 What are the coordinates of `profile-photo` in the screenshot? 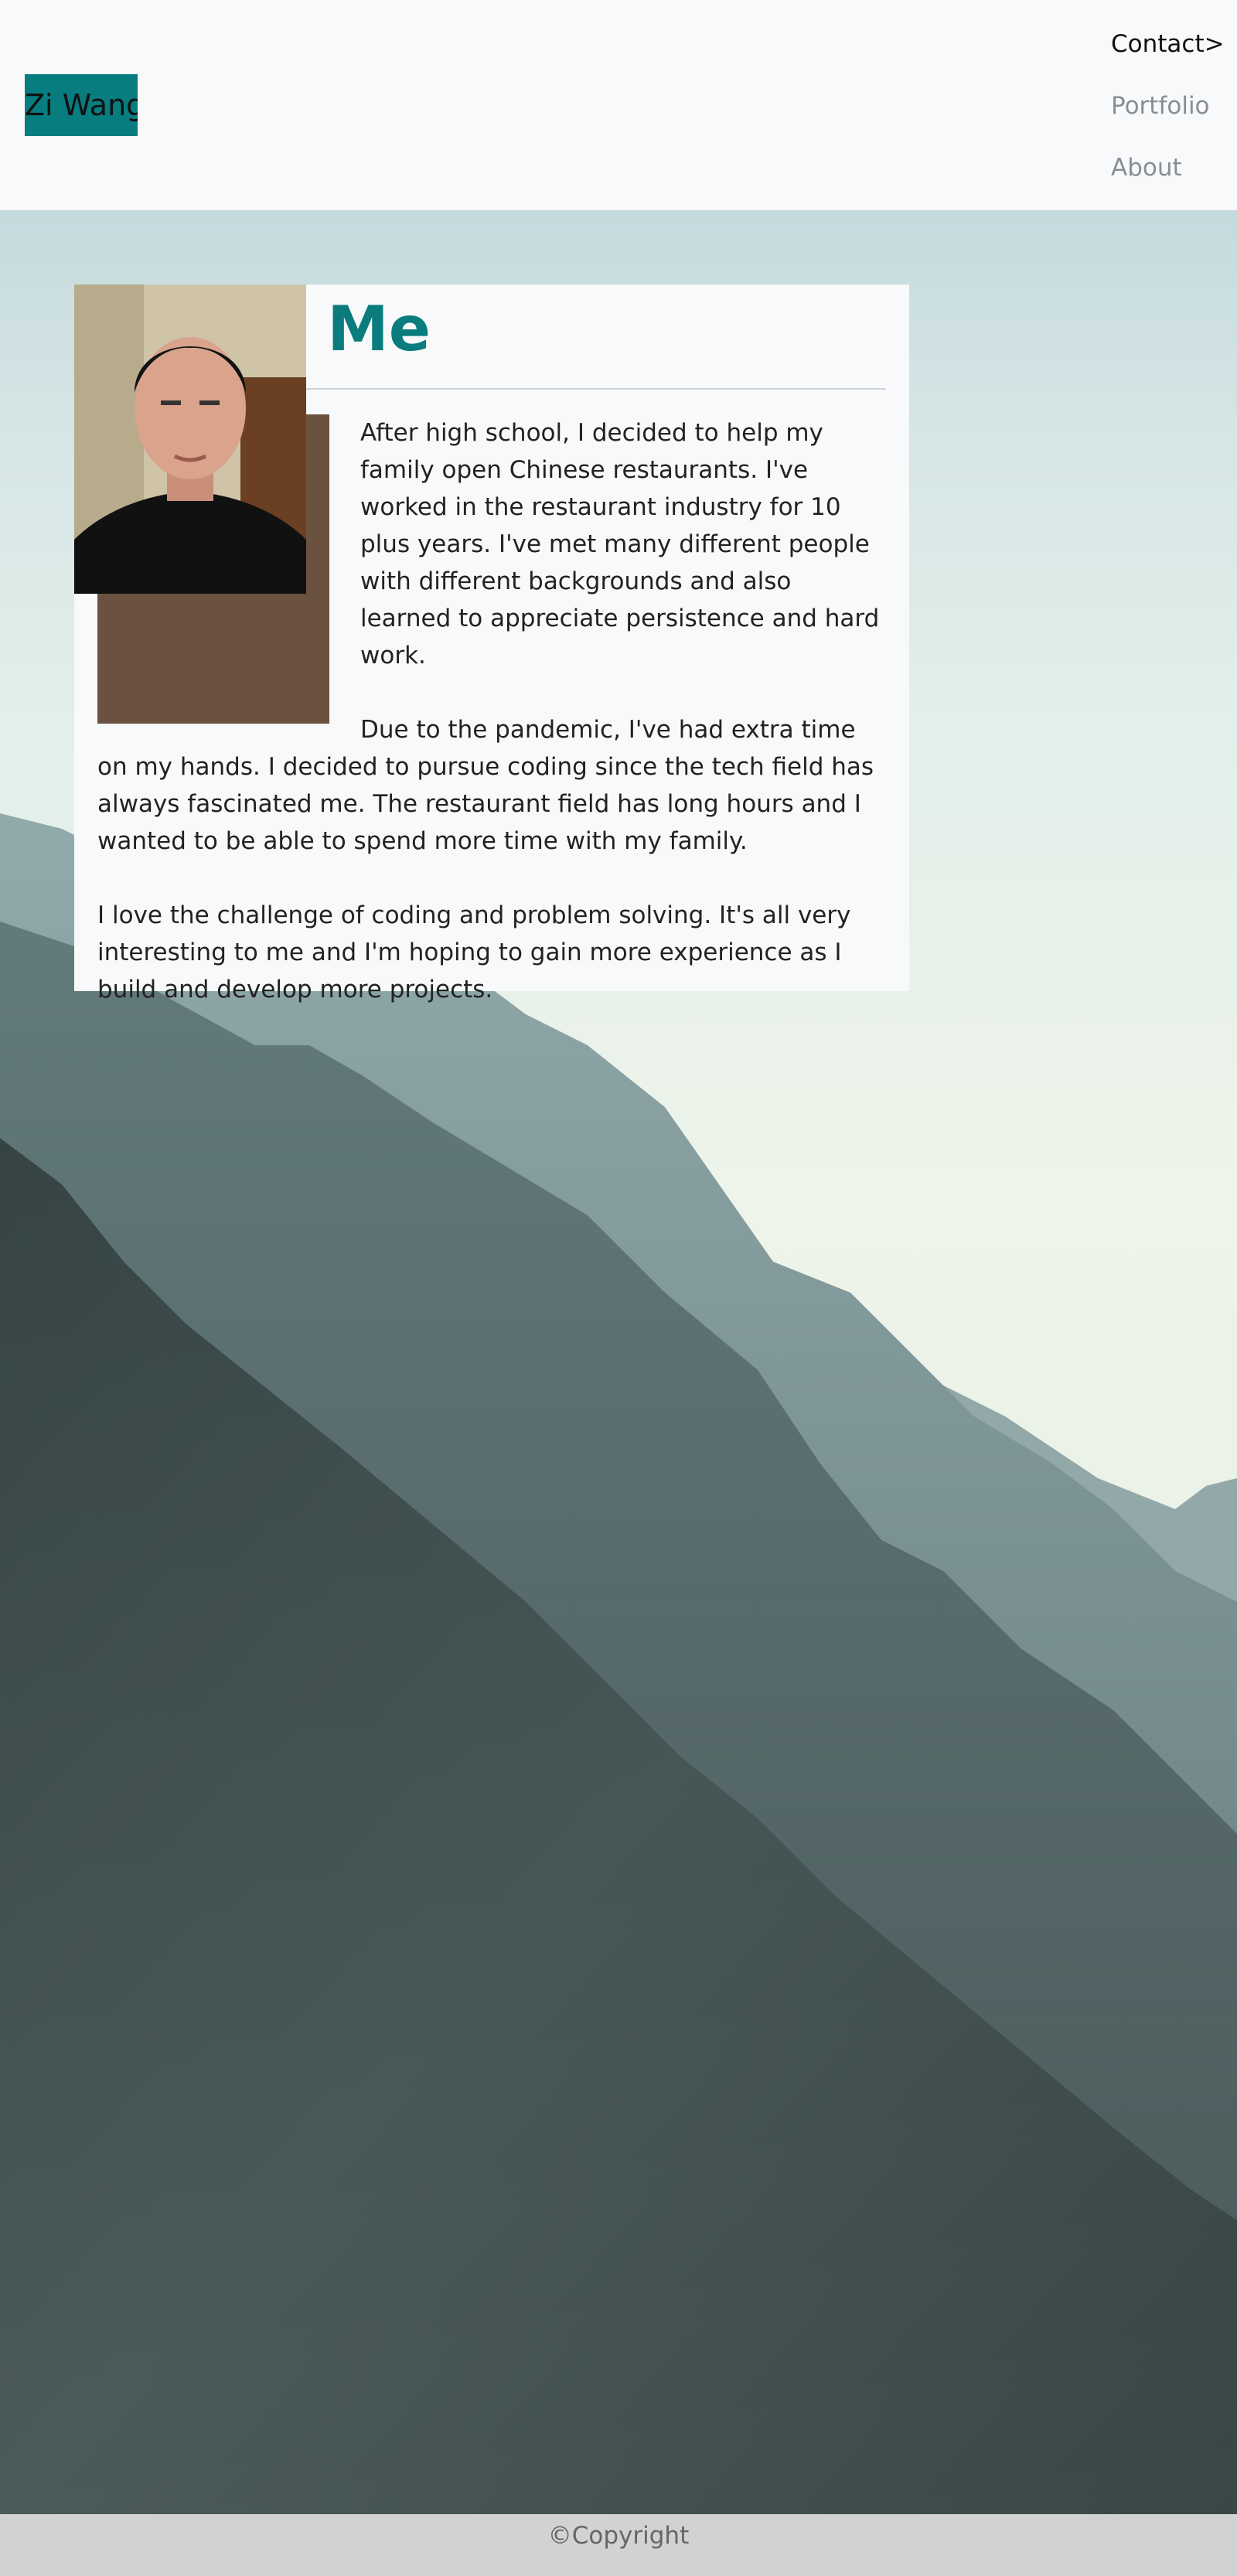 It's located at (201, 504).